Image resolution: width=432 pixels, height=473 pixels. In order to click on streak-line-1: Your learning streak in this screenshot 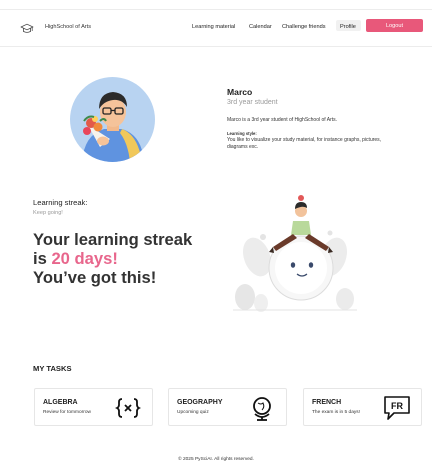, I will do `click(113, 239)`.